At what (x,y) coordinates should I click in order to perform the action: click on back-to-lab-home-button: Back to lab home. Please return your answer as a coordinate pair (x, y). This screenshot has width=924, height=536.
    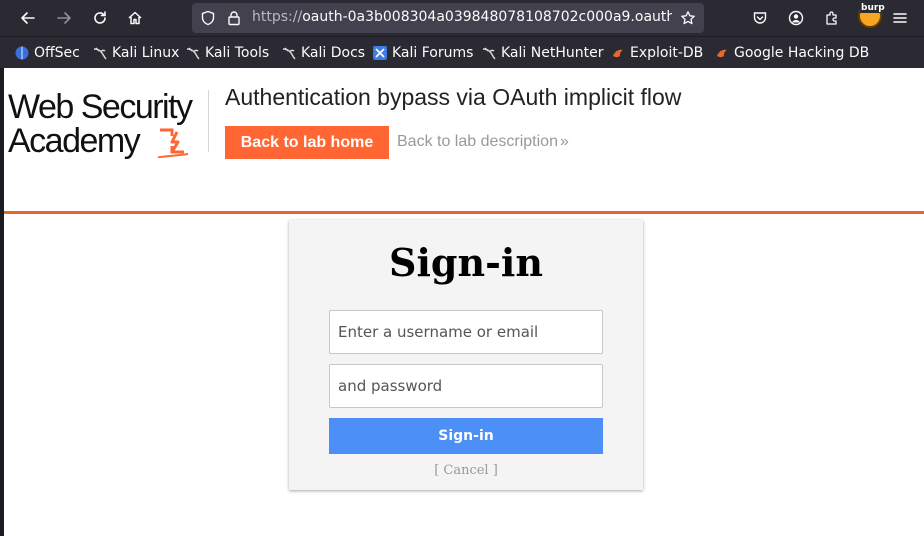
    Looking at the image, I should click on (307, 142).